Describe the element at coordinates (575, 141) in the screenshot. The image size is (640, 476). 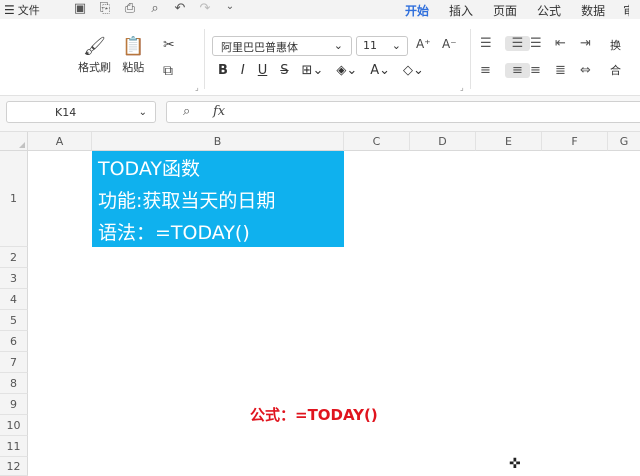
I see `column-header-f: F` at that location.